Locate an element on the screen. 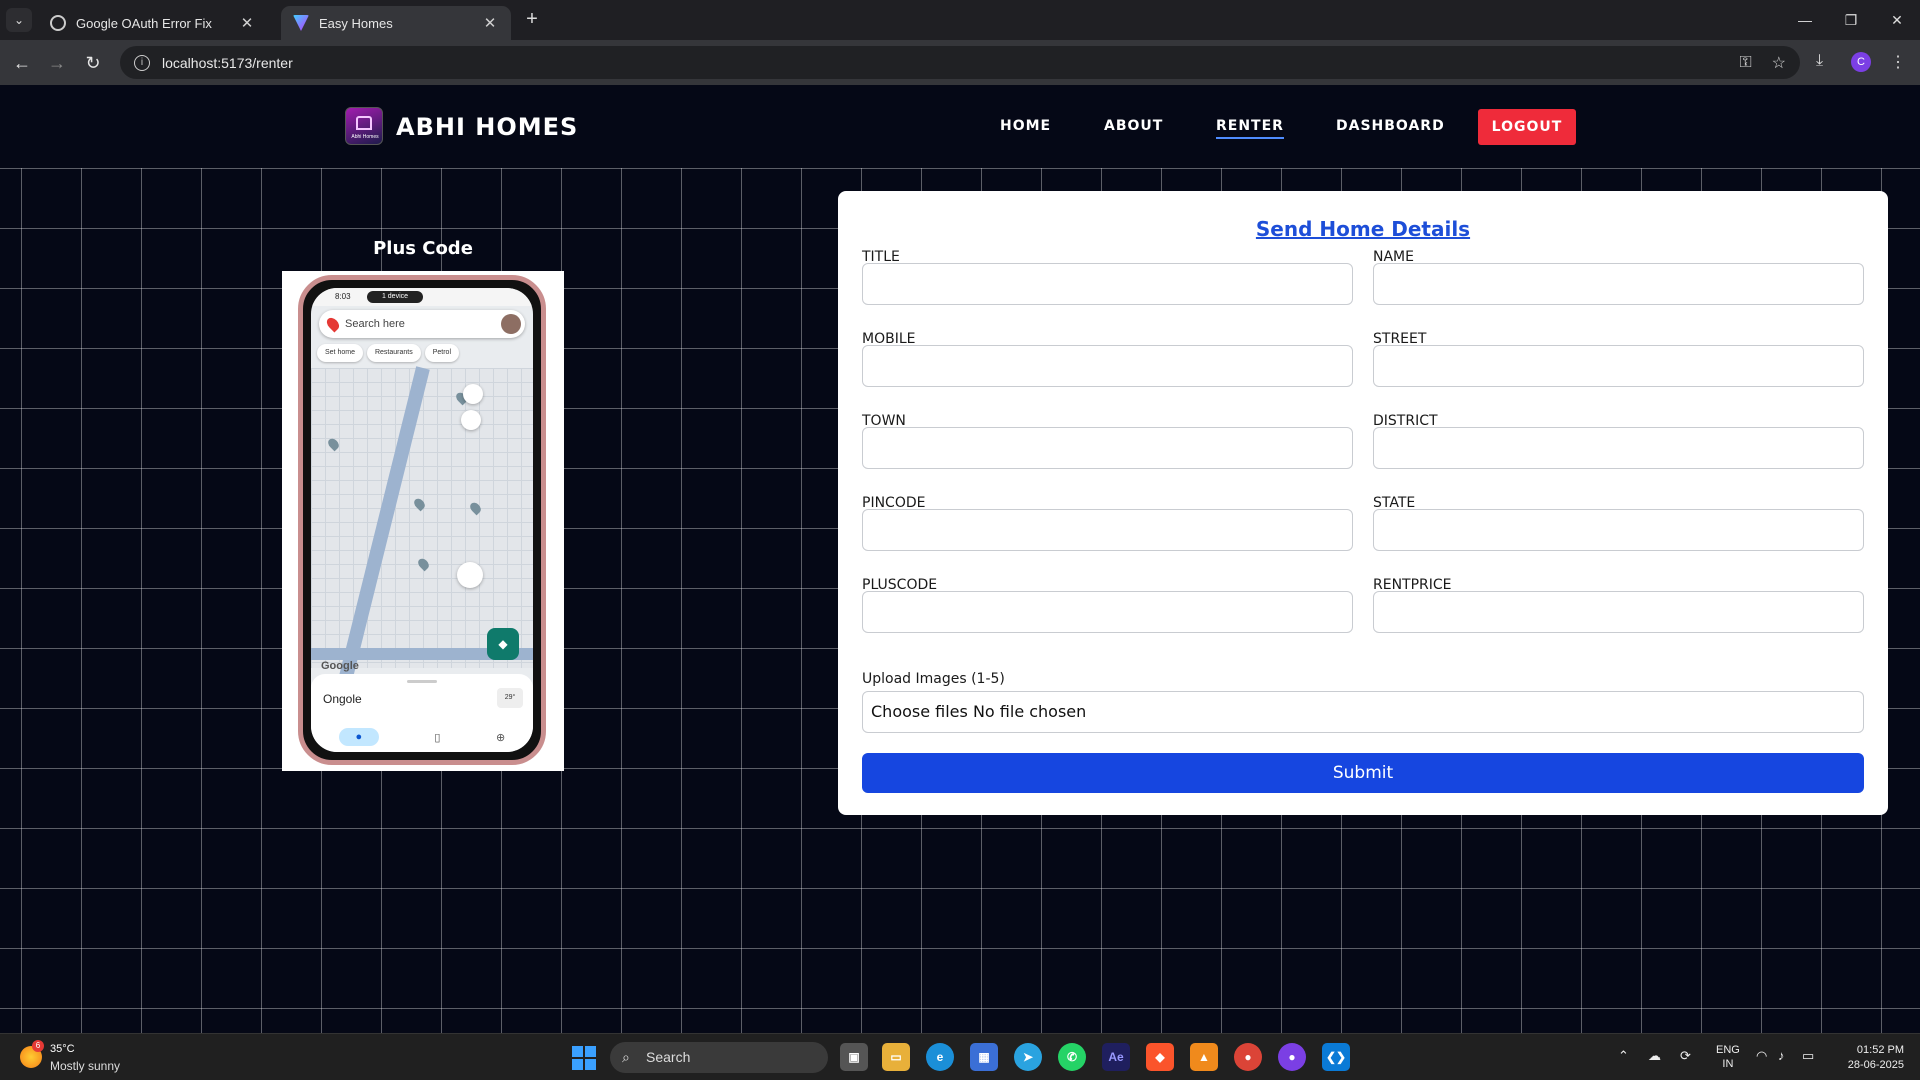 This screenshot has height=1080, width=1920. password-key-icon: ⚿ is located at coordinates (1745, 63).